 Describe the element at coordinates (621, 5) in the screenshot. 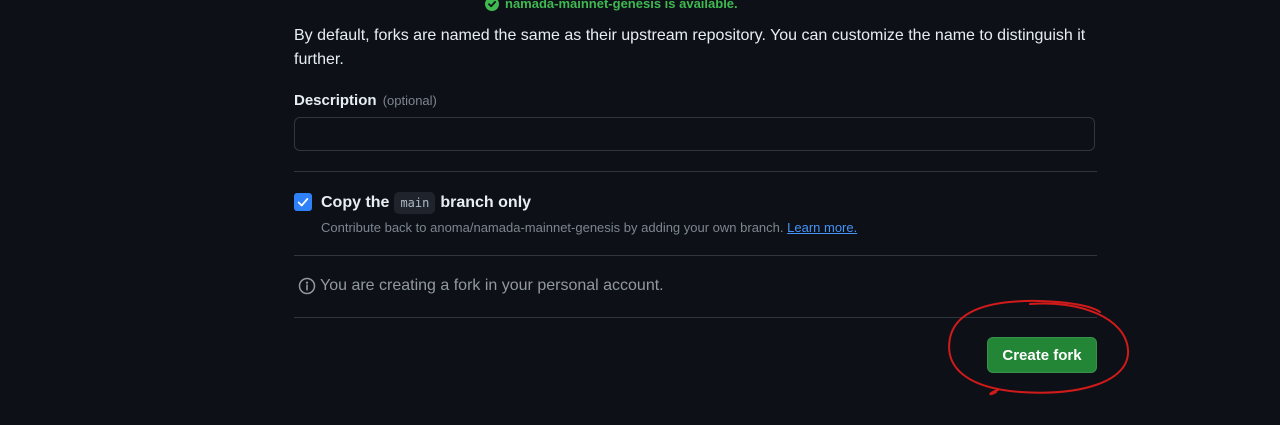

I see `availability-text: namada-mainnet-genesis is available.` at that location.